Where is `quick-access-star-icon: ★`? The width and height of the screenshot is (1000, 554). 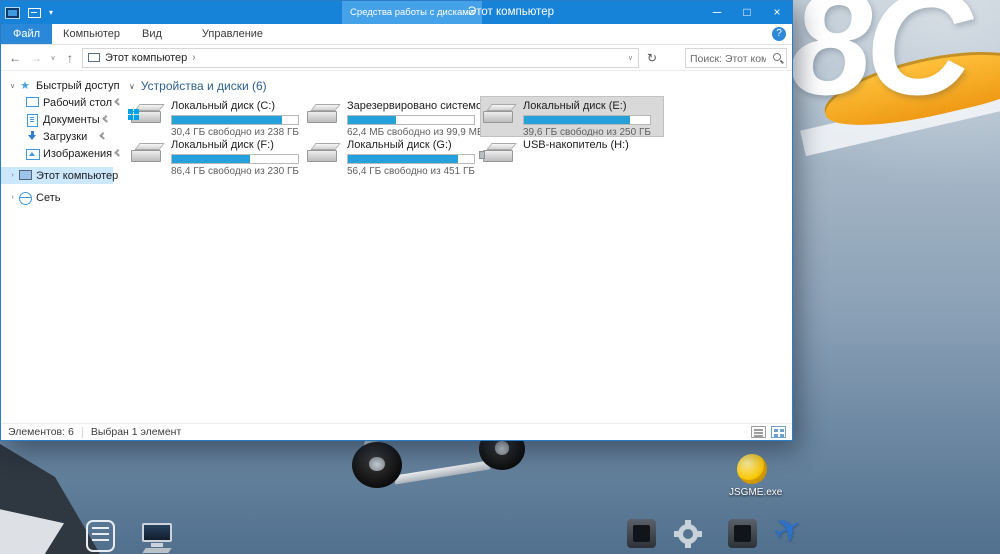
quick-access-star-icon: ★ is located at coordinates (25, 85).